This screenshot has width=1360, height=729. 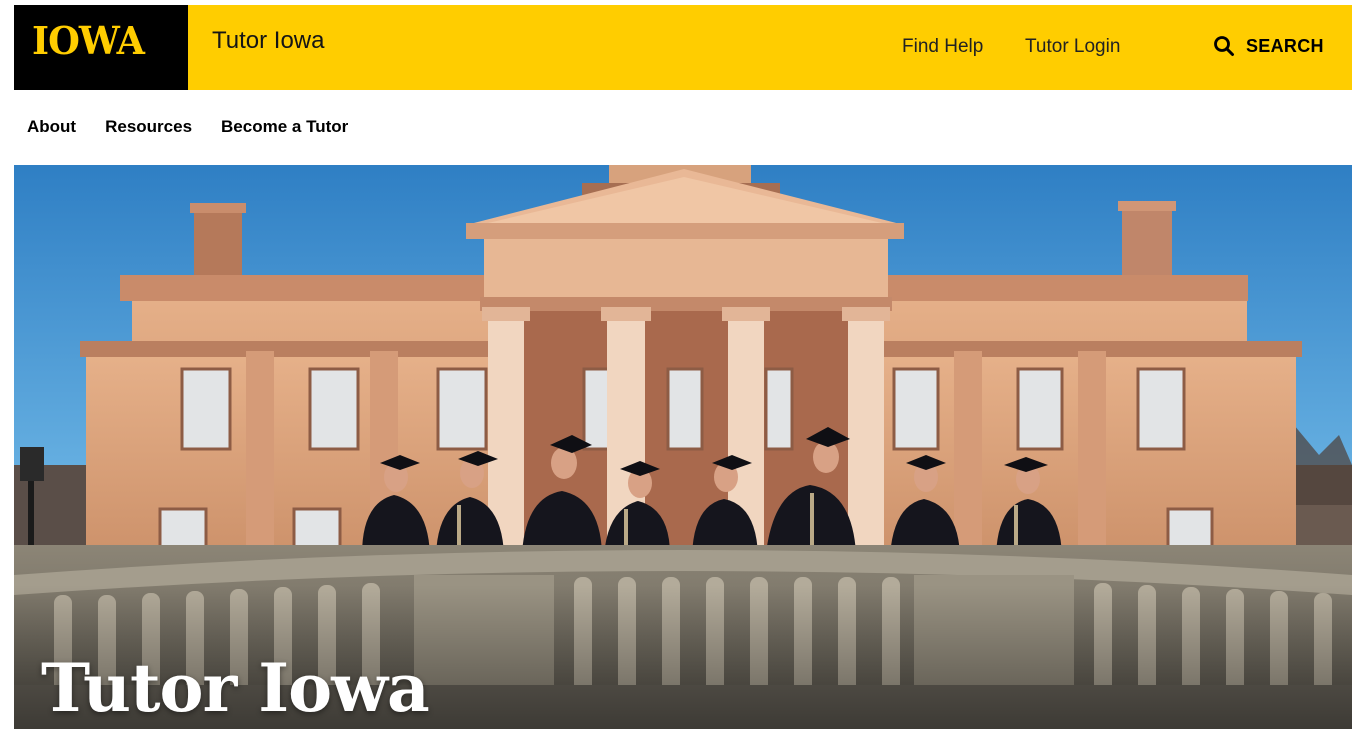 I want to click on search-label: SEARCH, so click(x=1285, y=46).